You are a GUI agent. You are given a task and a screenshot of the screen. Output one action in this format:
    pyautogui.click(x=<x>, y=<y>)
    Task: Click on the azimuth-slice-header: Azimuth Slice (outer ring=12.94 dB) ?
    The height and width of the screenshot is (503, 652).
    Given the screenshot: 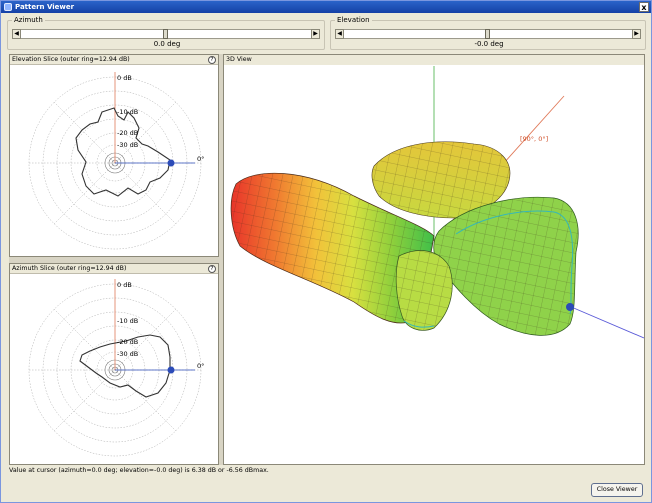 What is the action you would take?
    pyautogui.click(x=114, y=269)
    